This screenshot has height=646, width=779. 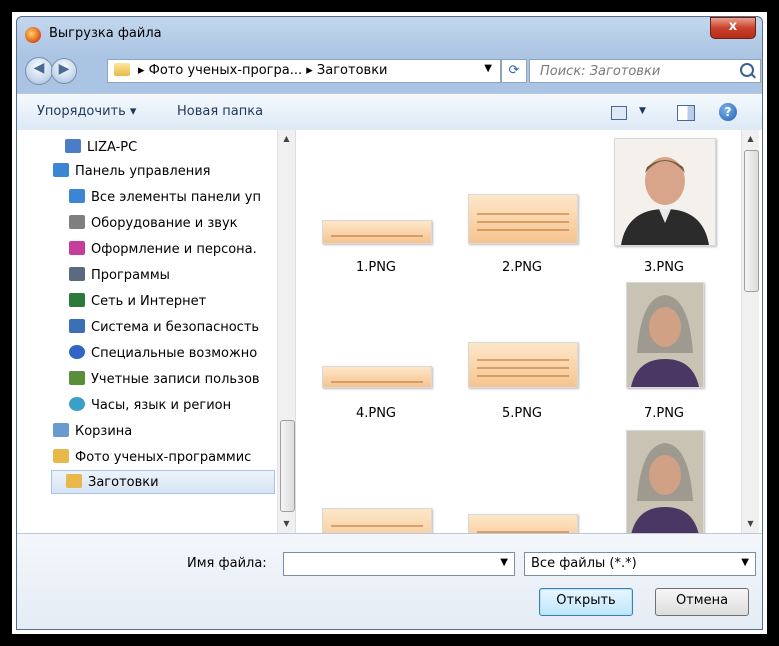 I want to click on nav-item-photo-folder: Фото ученых-программис, so click(x=164, y=458).